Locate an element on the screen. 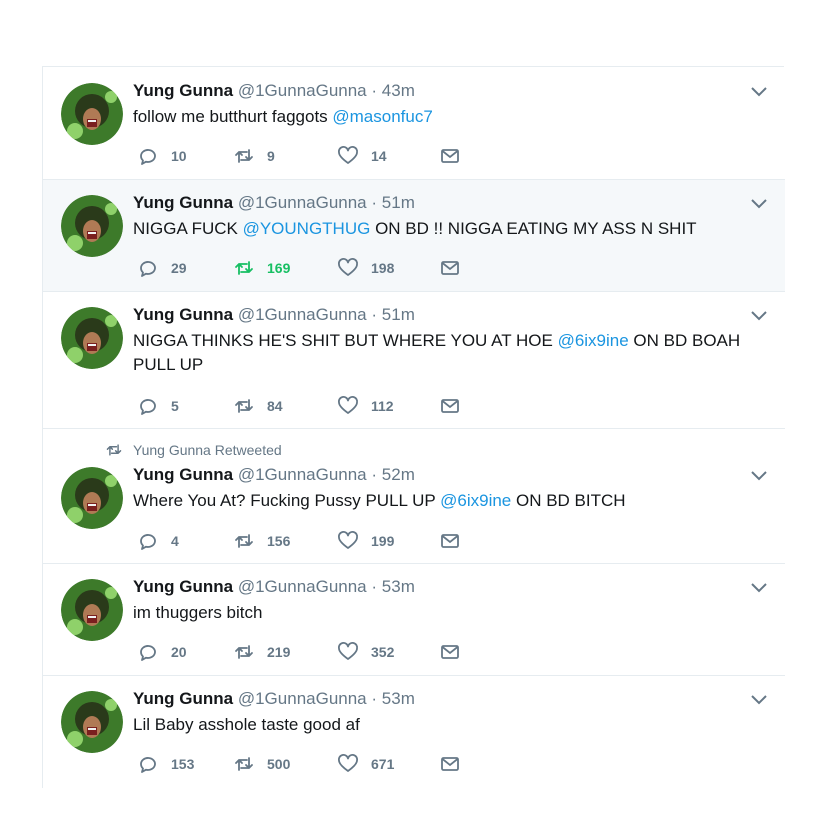  retweet-count: 156 is located at coordinates (279, 541).